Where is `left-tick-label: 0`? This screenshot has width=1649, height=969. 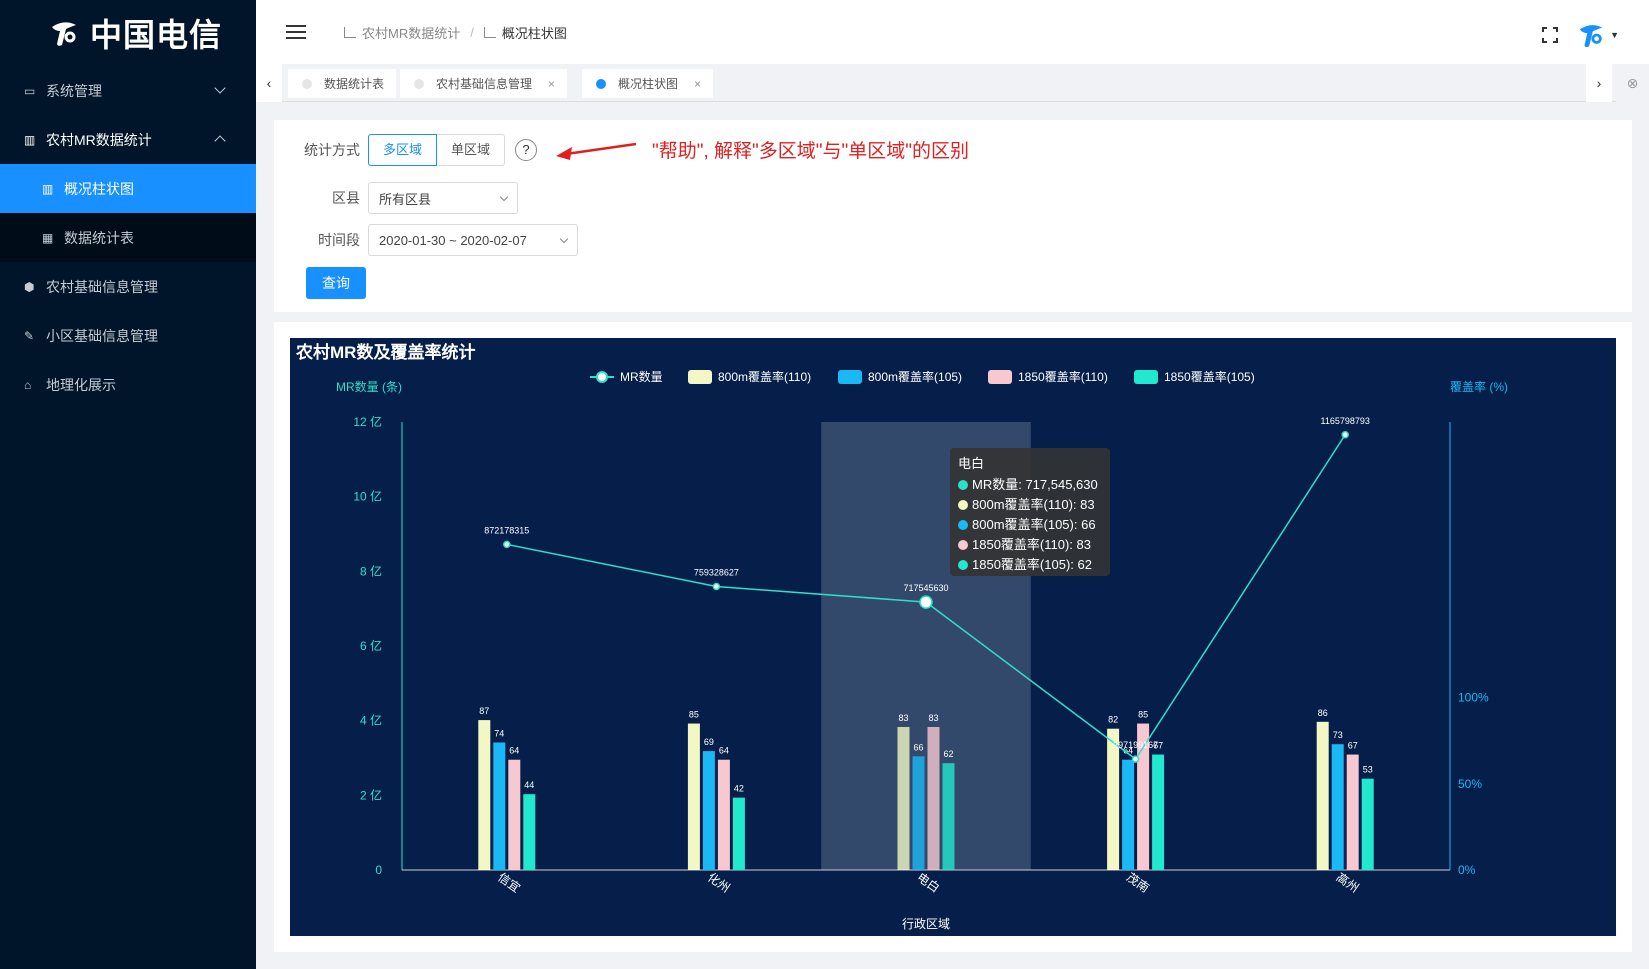 left-tick-label: 0 is located at coordinates (378, 870).